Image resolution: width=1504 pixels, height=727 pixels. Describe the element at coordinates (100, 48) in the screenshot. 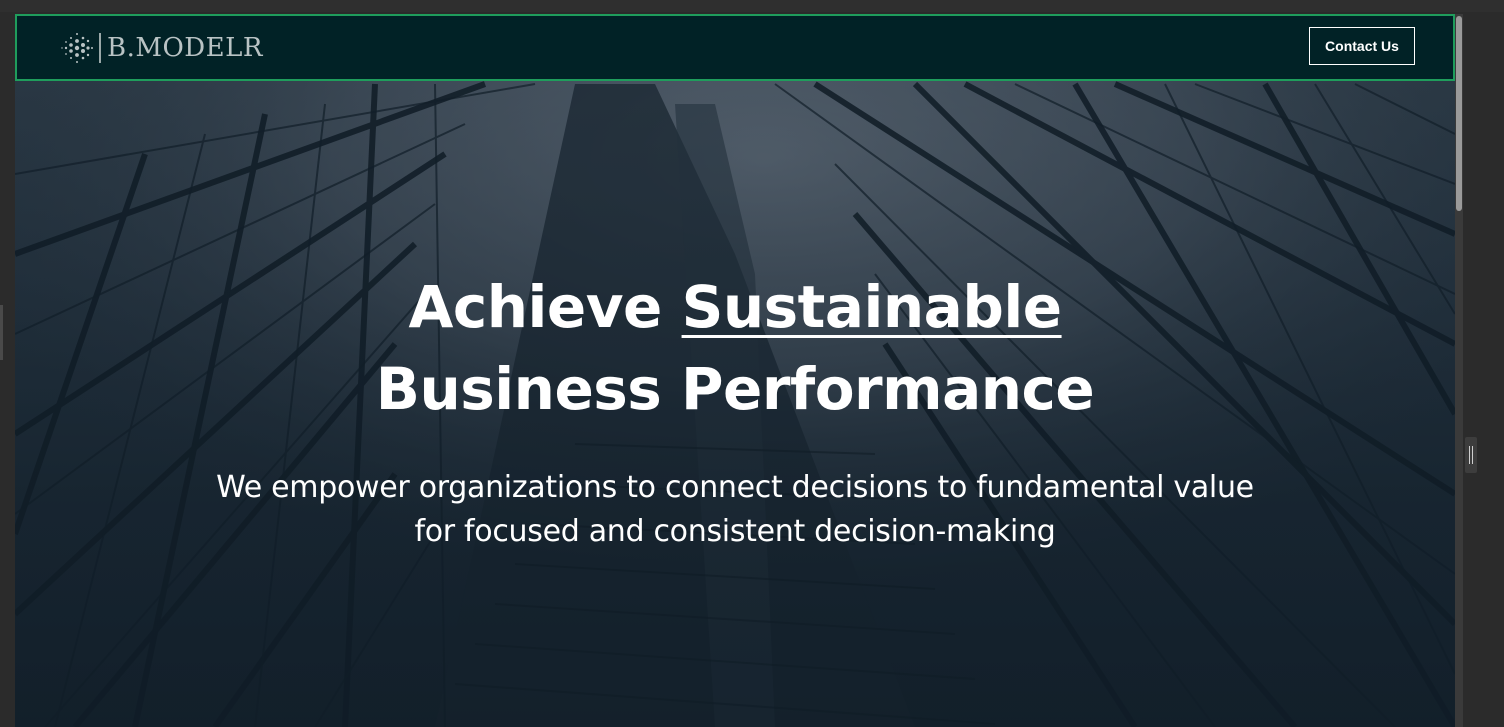

I see `logo-divider` at that location.